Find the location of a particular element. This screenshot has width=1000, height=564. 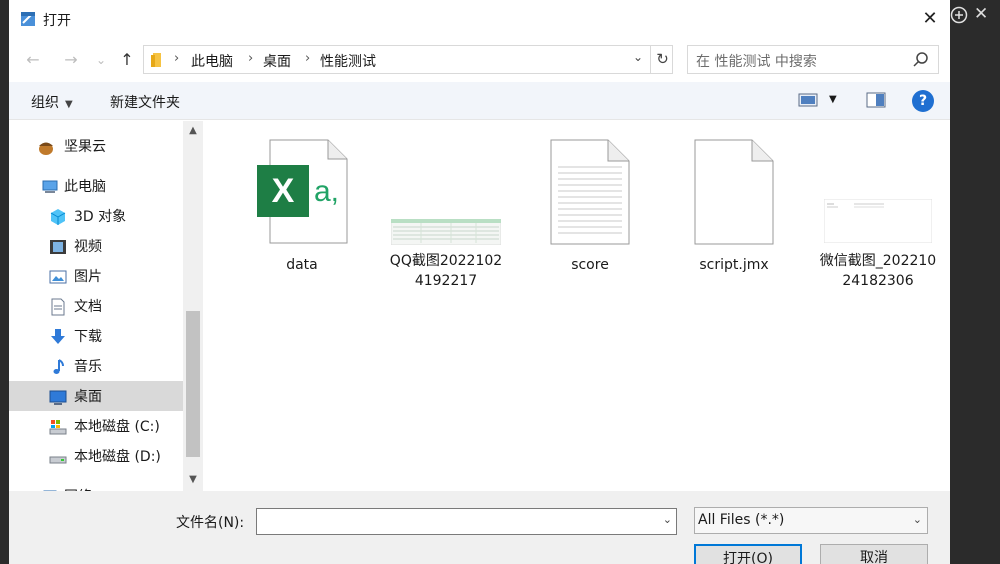

3d-objects-icon is located at coordinates (58, 217).